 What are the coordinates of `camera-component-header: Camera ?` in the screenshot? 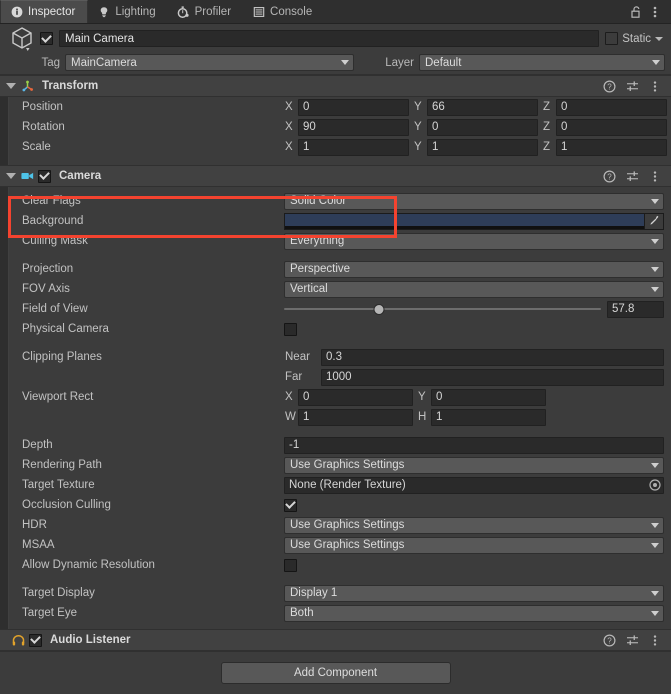 It's located at (335, 176).